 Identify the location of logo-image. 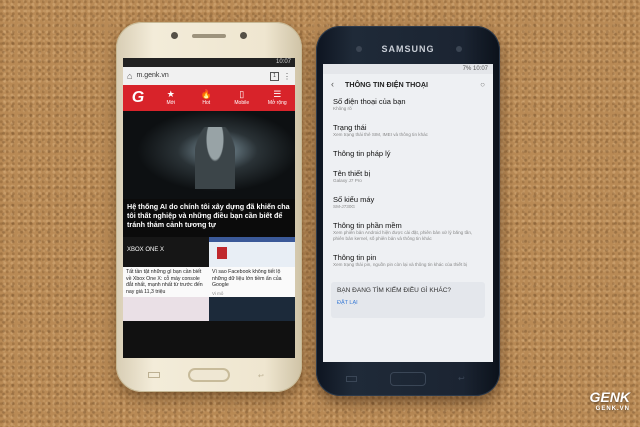
(222, 253).